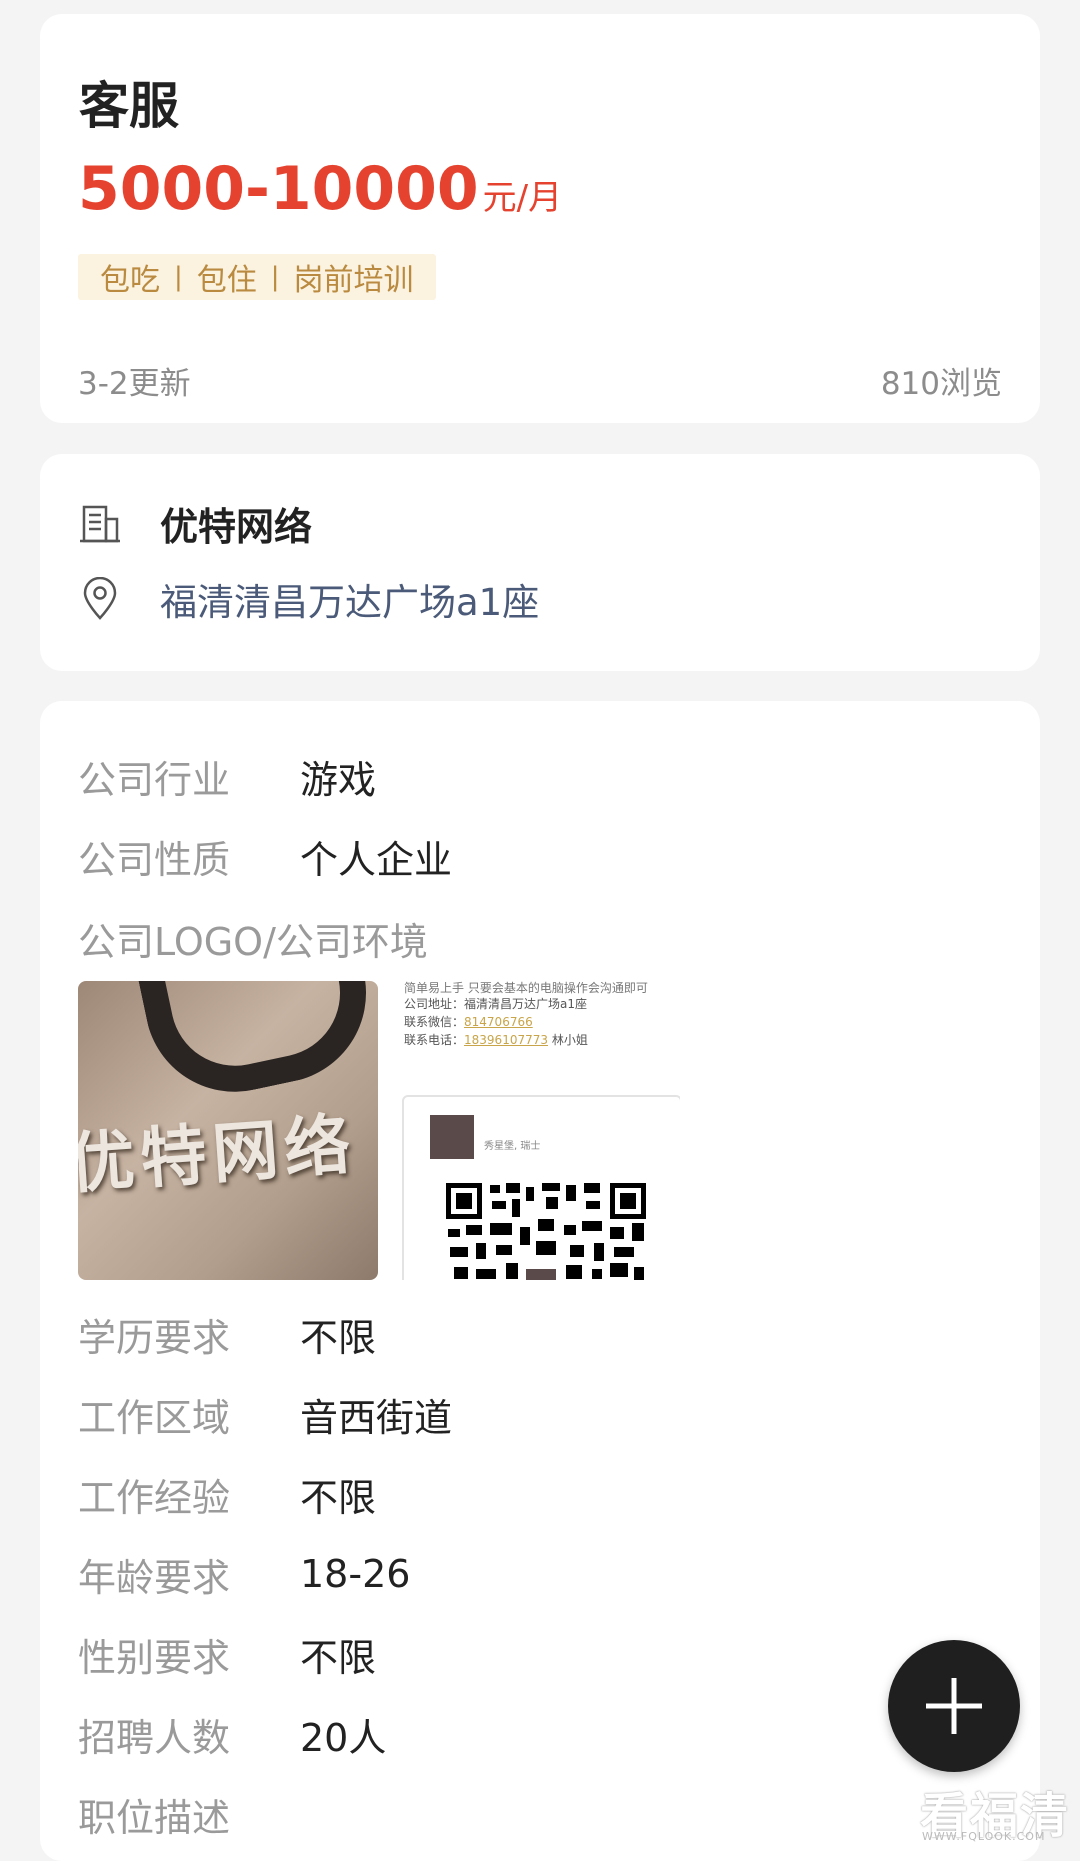  Describe the element at coordinates (434, 1040) in the screenshot. I see `flyer-phone-label: 联系电话：` at that location.